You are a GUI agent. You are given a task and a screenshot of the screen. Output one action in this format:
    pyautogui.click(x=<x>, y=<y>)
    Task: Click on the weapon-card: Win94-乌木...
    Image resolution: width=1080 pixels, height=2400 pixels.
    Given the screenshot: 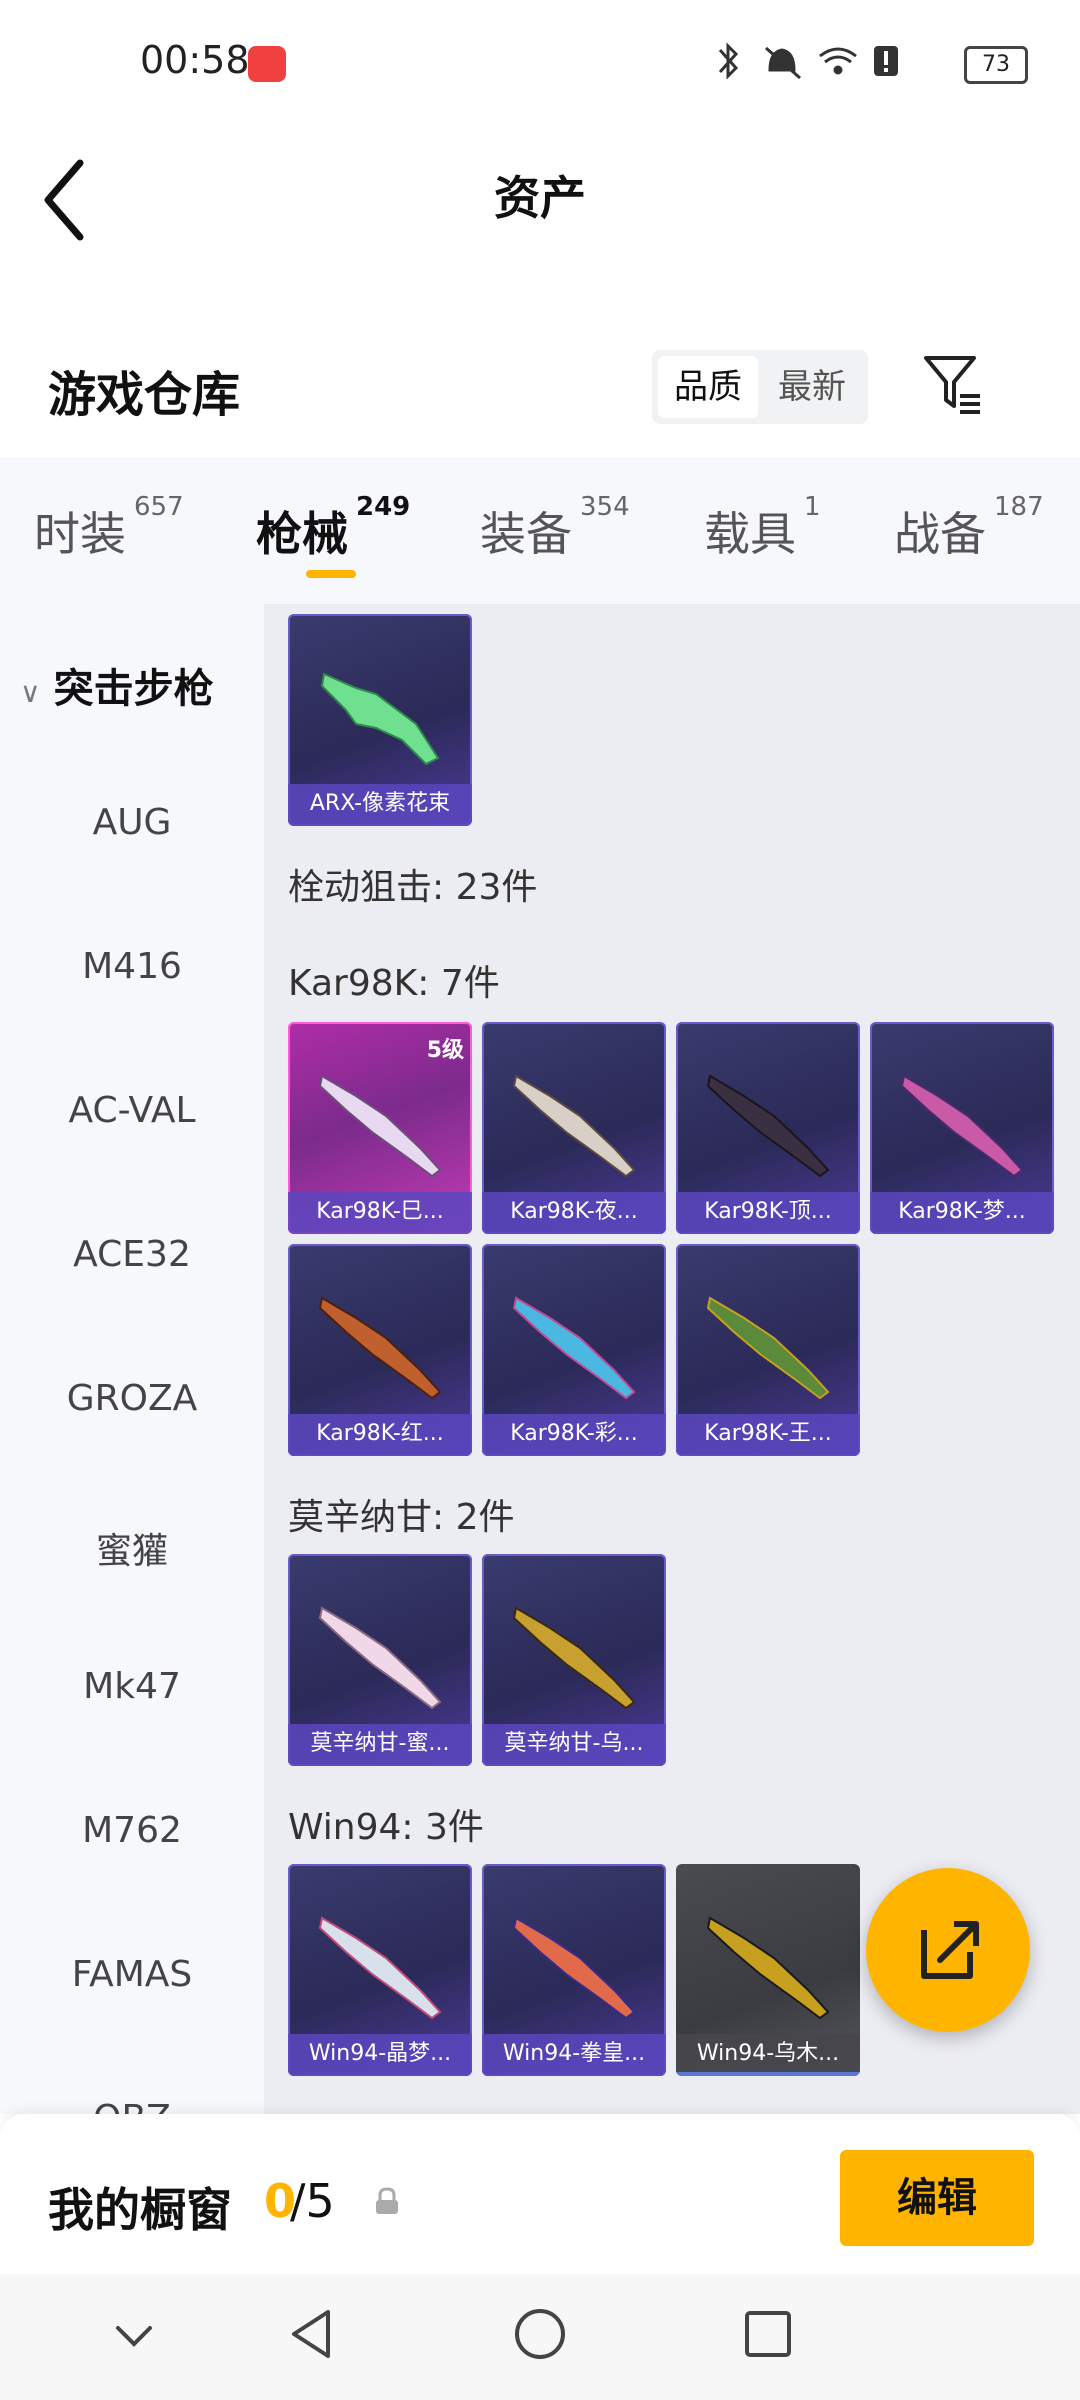 What is the action you would take?
    pyautogui.click(x=768, y=1970)
    